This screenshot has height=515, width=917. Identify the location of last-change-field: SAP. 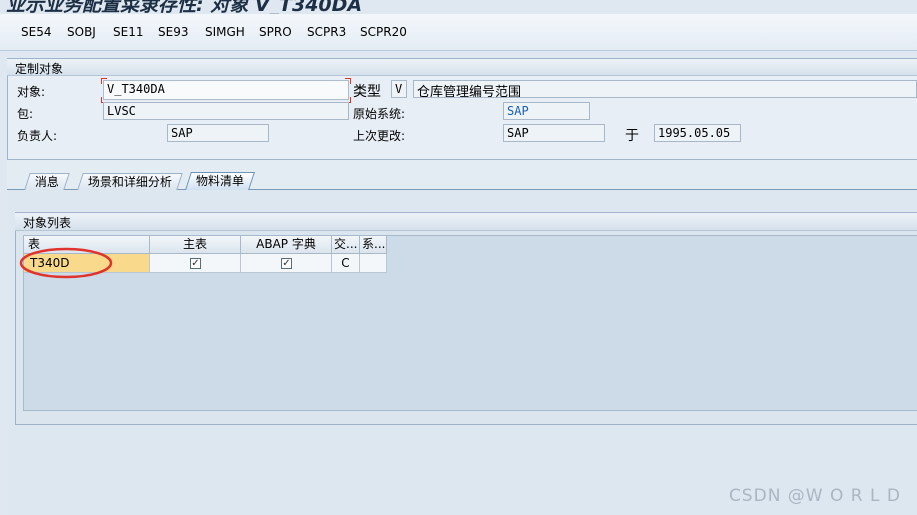
(554, 133).